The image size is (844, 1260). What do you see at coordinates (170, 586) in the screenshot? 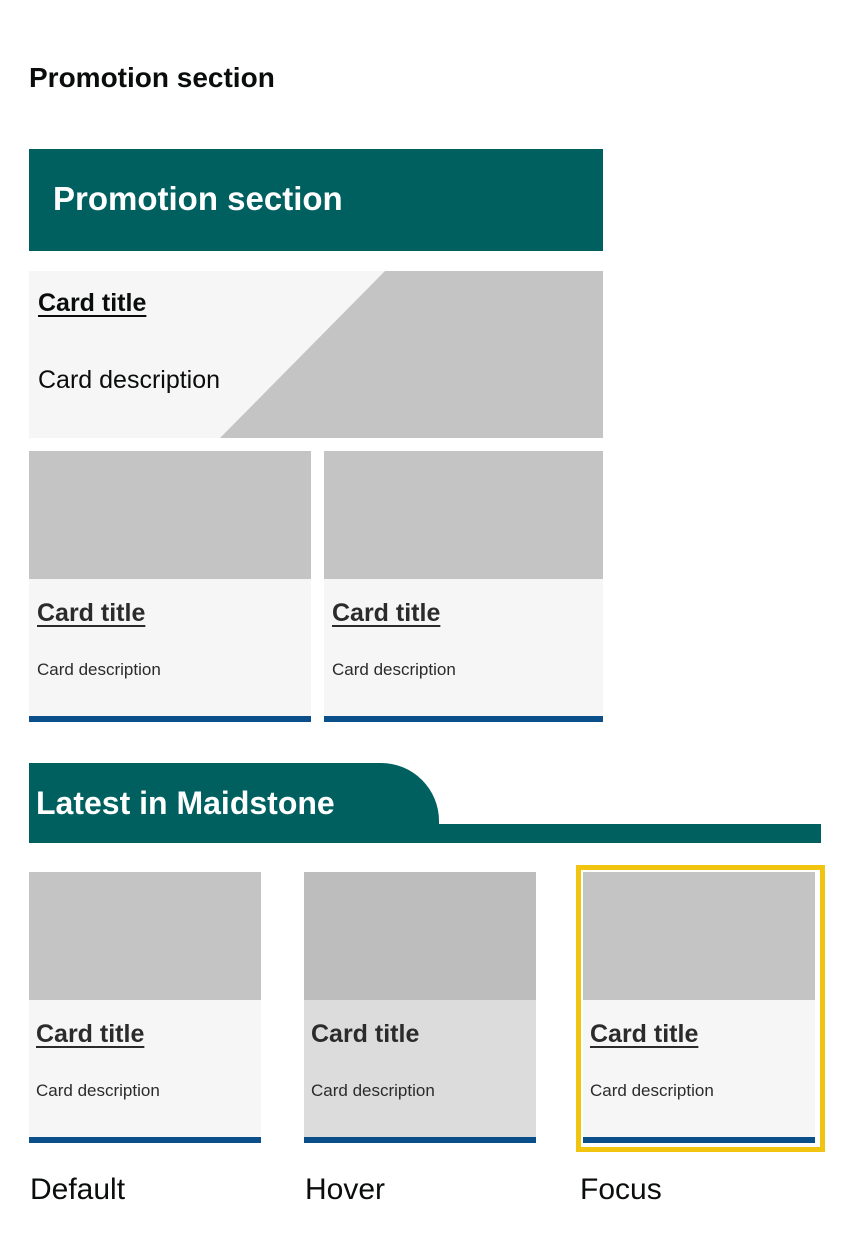
I see `promotion-card-1: Card title Card description` at bounding box center [170, 586].